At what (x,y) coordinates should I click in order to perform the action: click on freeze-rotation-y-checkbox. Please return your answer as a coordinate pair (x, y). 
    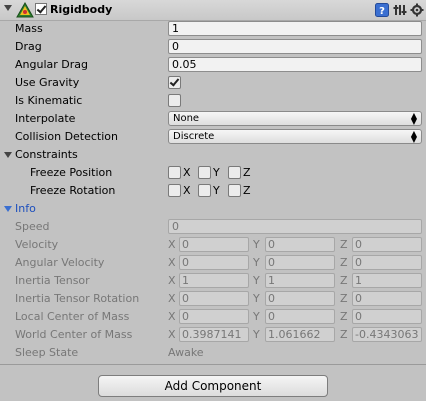
    Looking at the image, I should click on (204, 190).